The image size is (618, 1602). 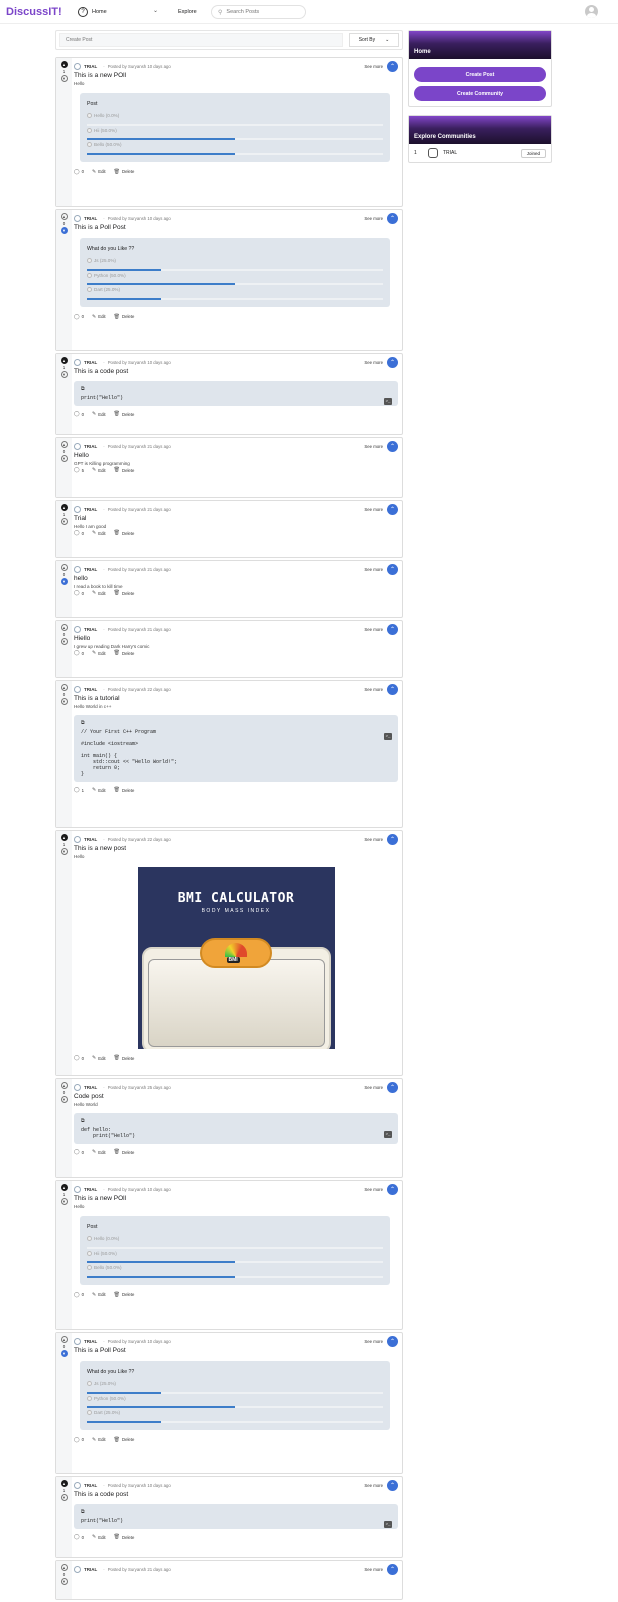 I want to click on explore-link: Explore, so click(x=187, y=12).